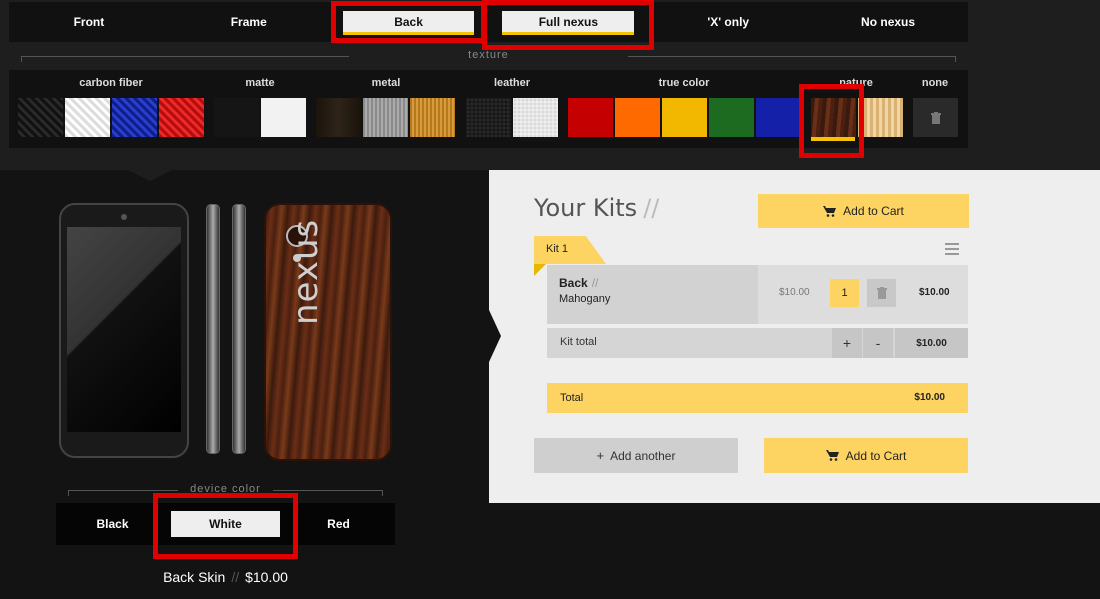  Describe the element at coordinates (952, 249) in the screenshot. I see `settings-sliders-icon` at that location.